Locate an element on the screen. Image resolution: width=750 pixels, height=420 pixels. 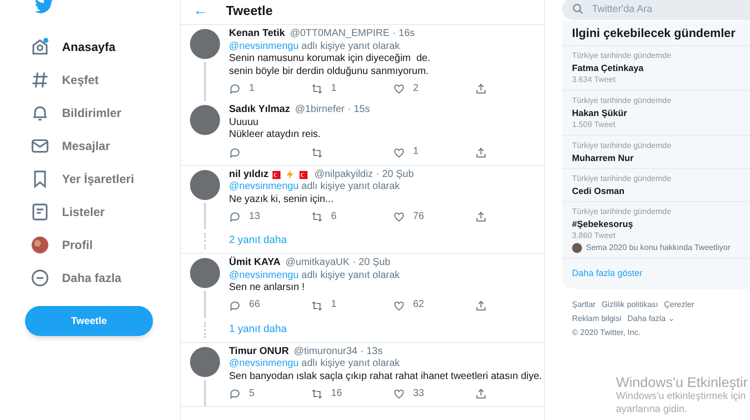
nav-item: Listeler is located at coordinates (105, 211).